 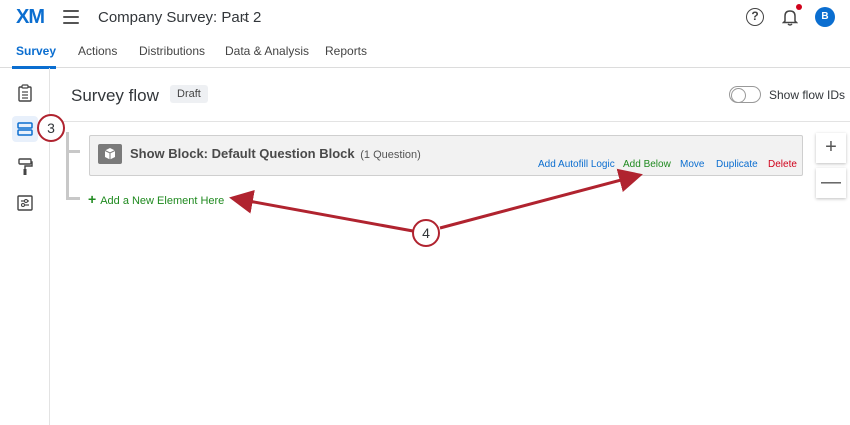 What do you see at coordinates (755, 17) in the screenshot?
I see `help-icon: ?` at bounding box center [755, 17].